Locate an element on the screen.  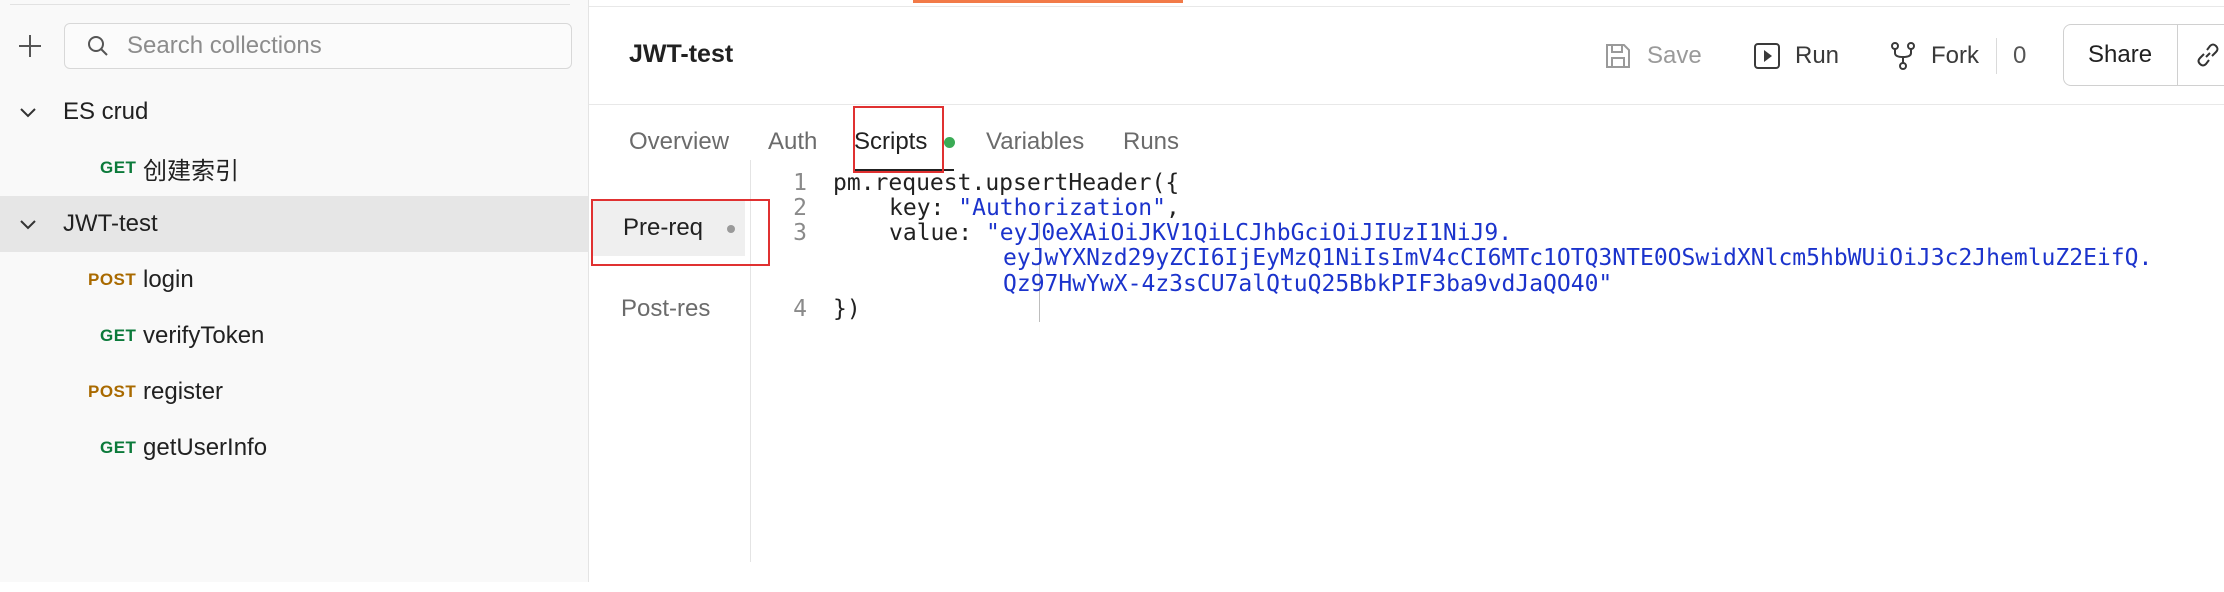
search-input is located at coordinates (337, 46).